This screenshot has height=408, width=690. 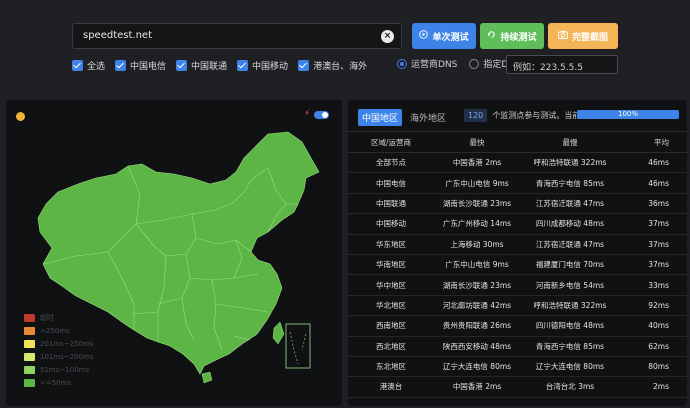 I want to click on cell-region: 西南地区, so click(x=391, y=326).